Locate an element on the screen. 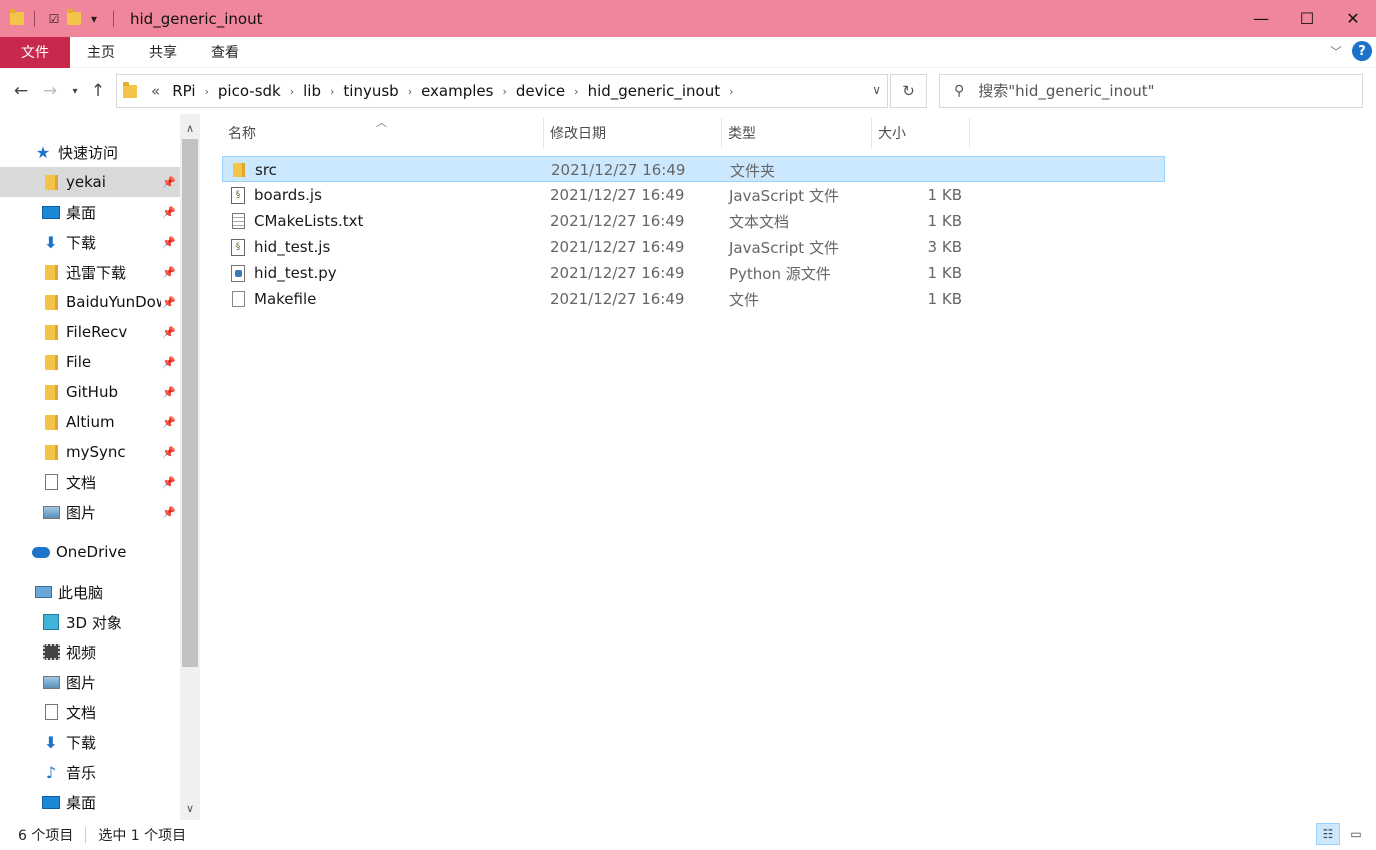  sidebar-item-this-pc: 此电脑 is located at coordinates (90, 592).